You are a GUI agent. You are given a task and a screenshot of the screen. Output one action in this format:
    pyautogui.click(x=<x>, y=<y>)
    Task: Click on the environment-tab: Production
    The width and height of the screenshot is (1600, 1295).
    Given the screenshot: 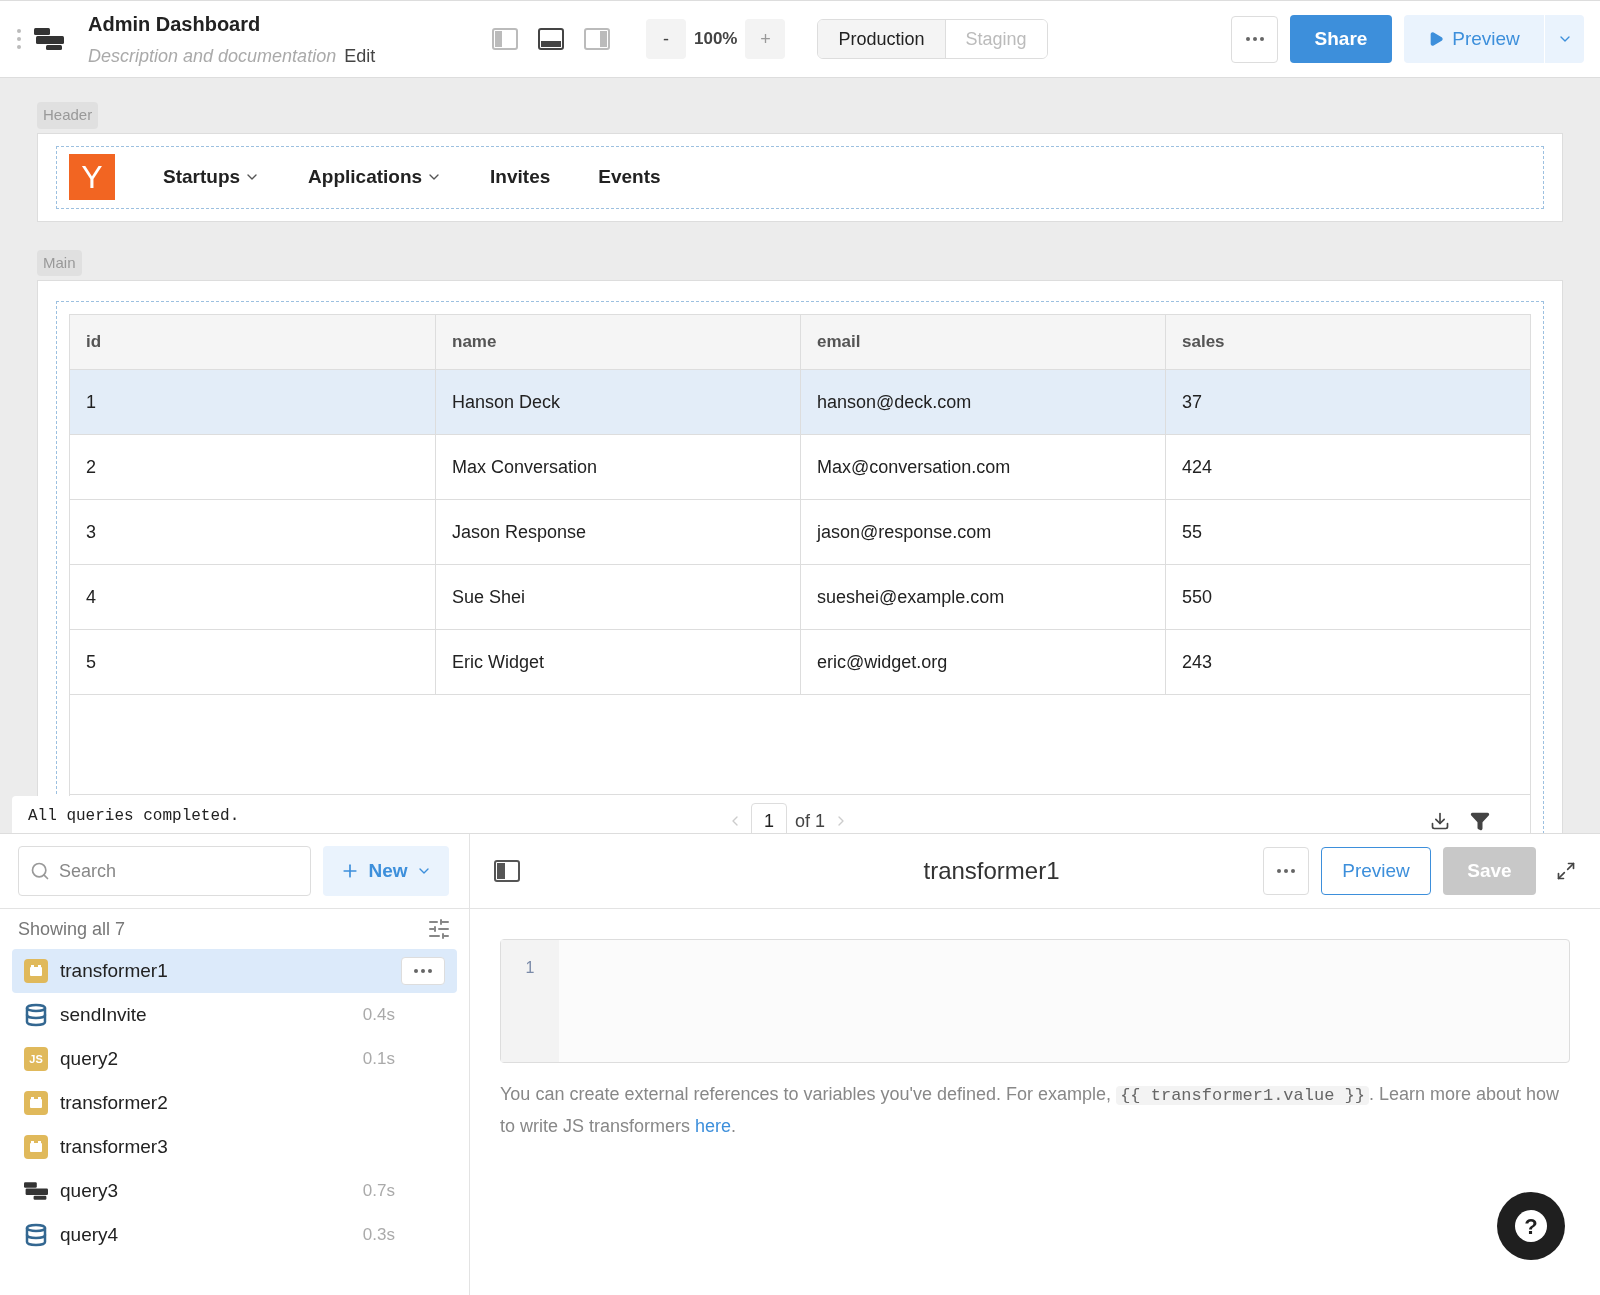 What is the action you would take?
    pyautogui.click(x=881, y=39)
    